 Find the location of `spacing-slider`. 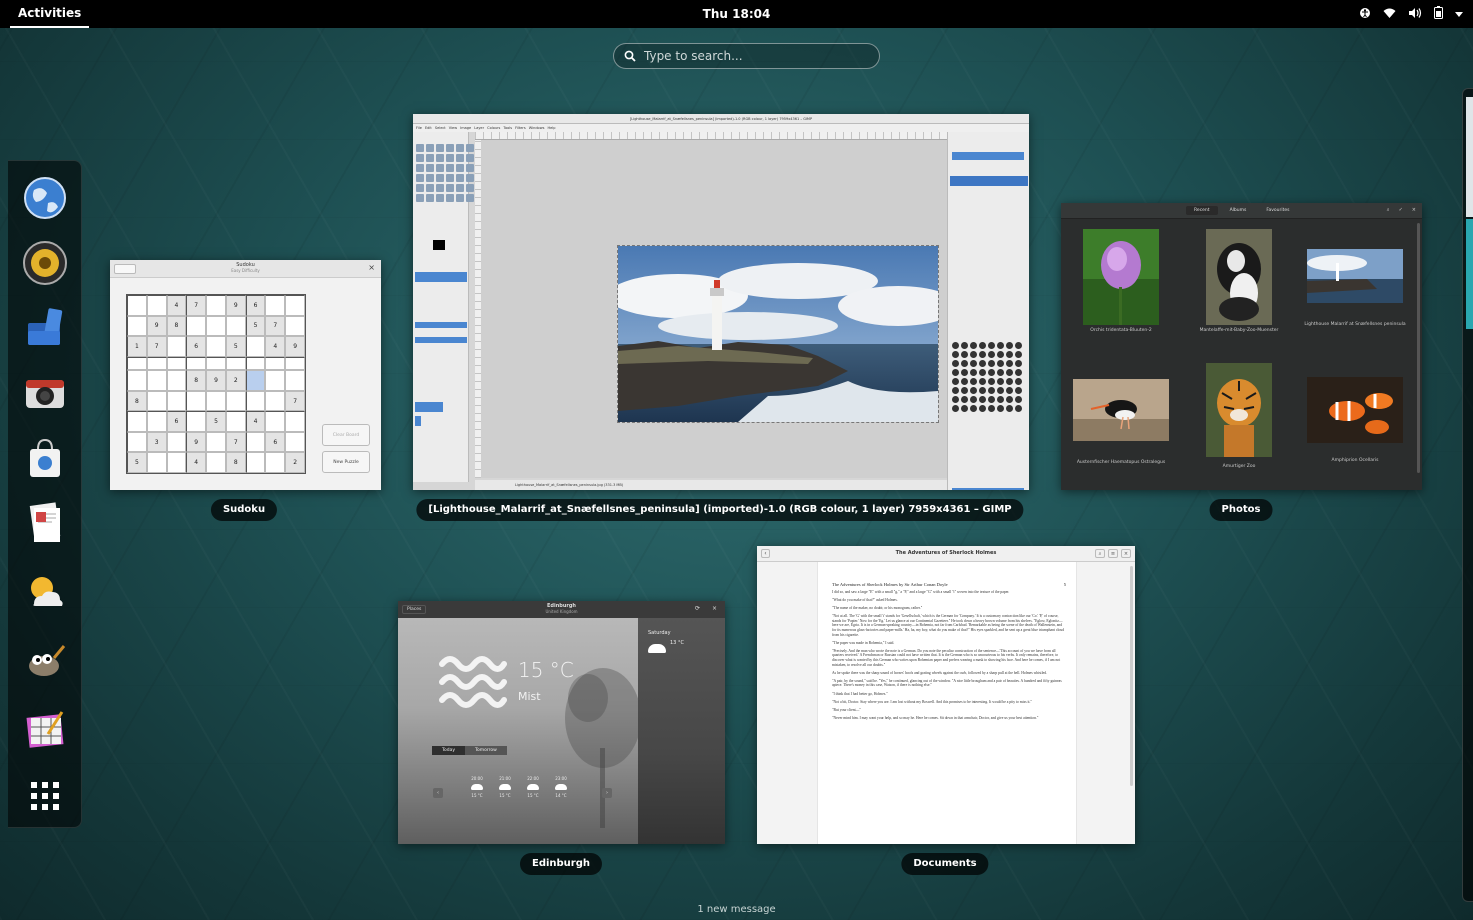

spacing-slider is located at coordinates (988, 489).